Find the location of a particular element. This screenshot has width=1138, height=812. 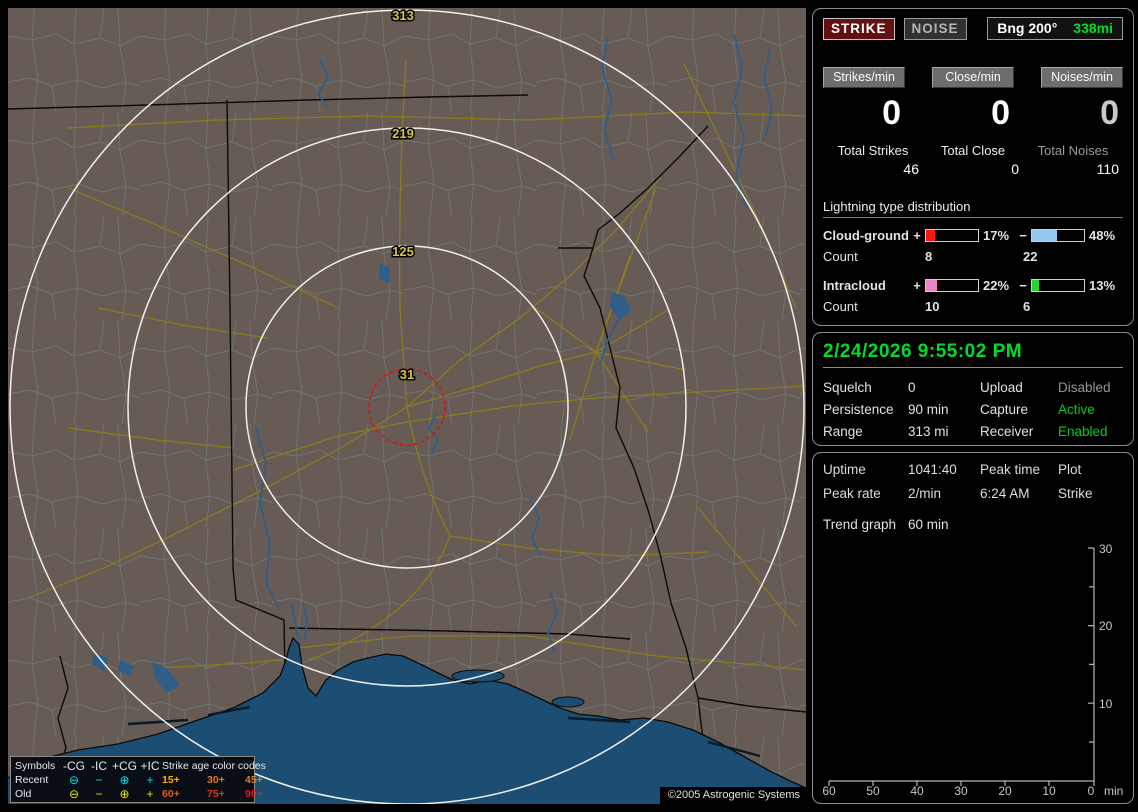

peak-rate-value: 2/min is located at coordinates (925, 493).